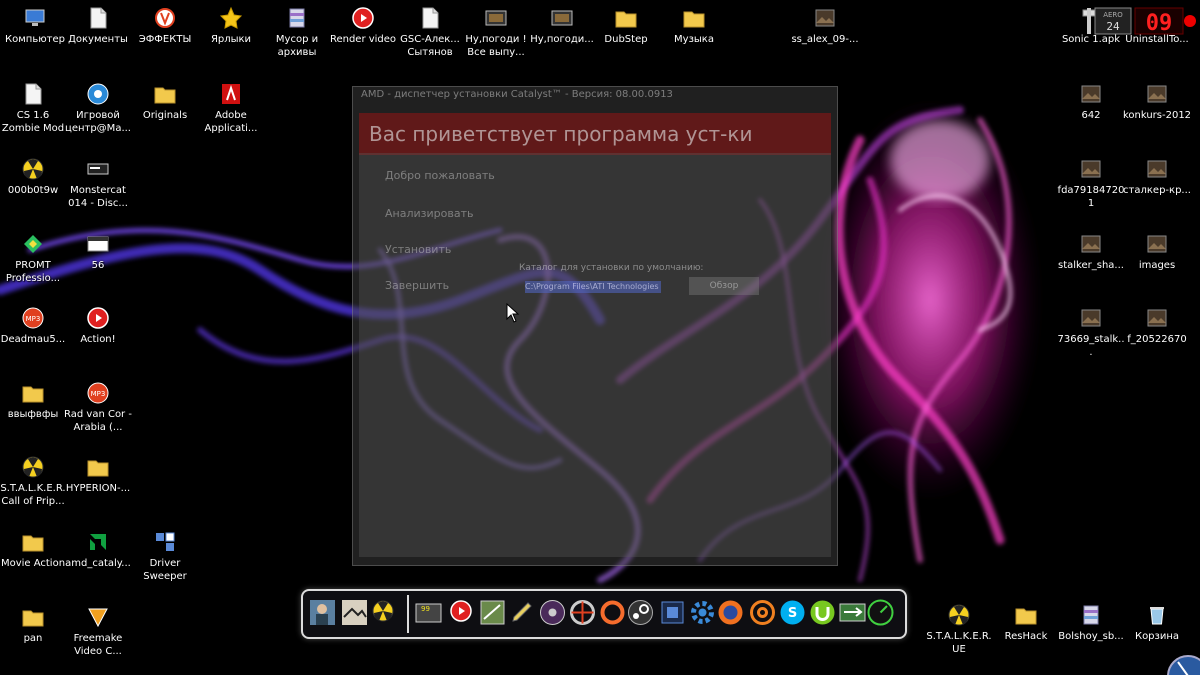 This screenshot has width=1200, height=675. What do you see at coordinates (612, 612) in the screenshot?
I see `dock-item-origin` at bounding box center [612, 612].